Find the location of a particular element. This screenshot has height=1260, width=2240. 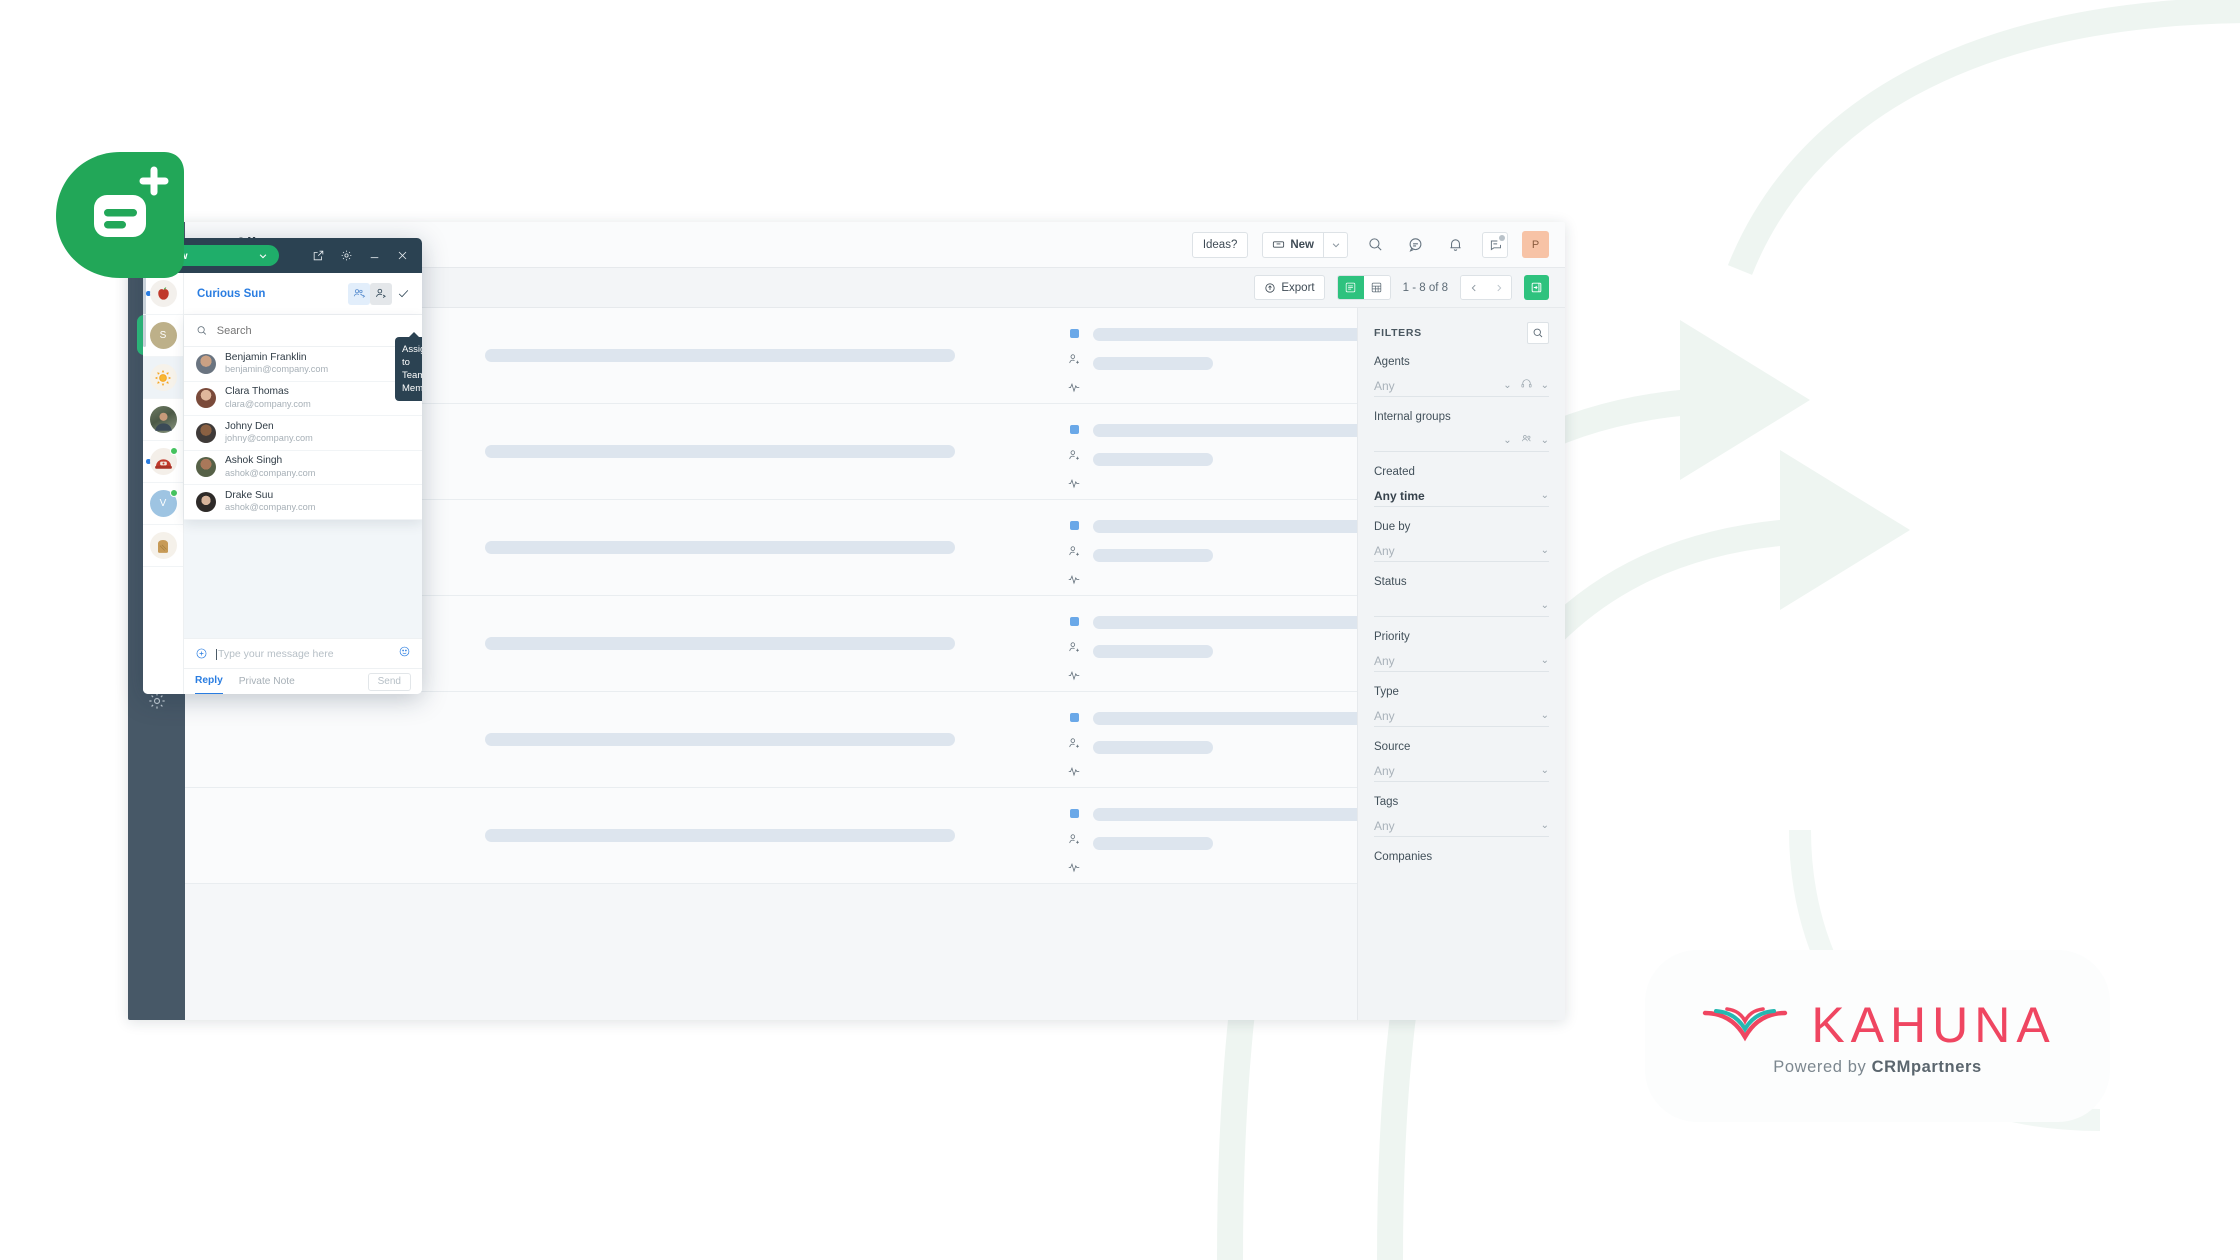

filter-tags: Tags Any ⌄ is located at coordinates (1461, 816).